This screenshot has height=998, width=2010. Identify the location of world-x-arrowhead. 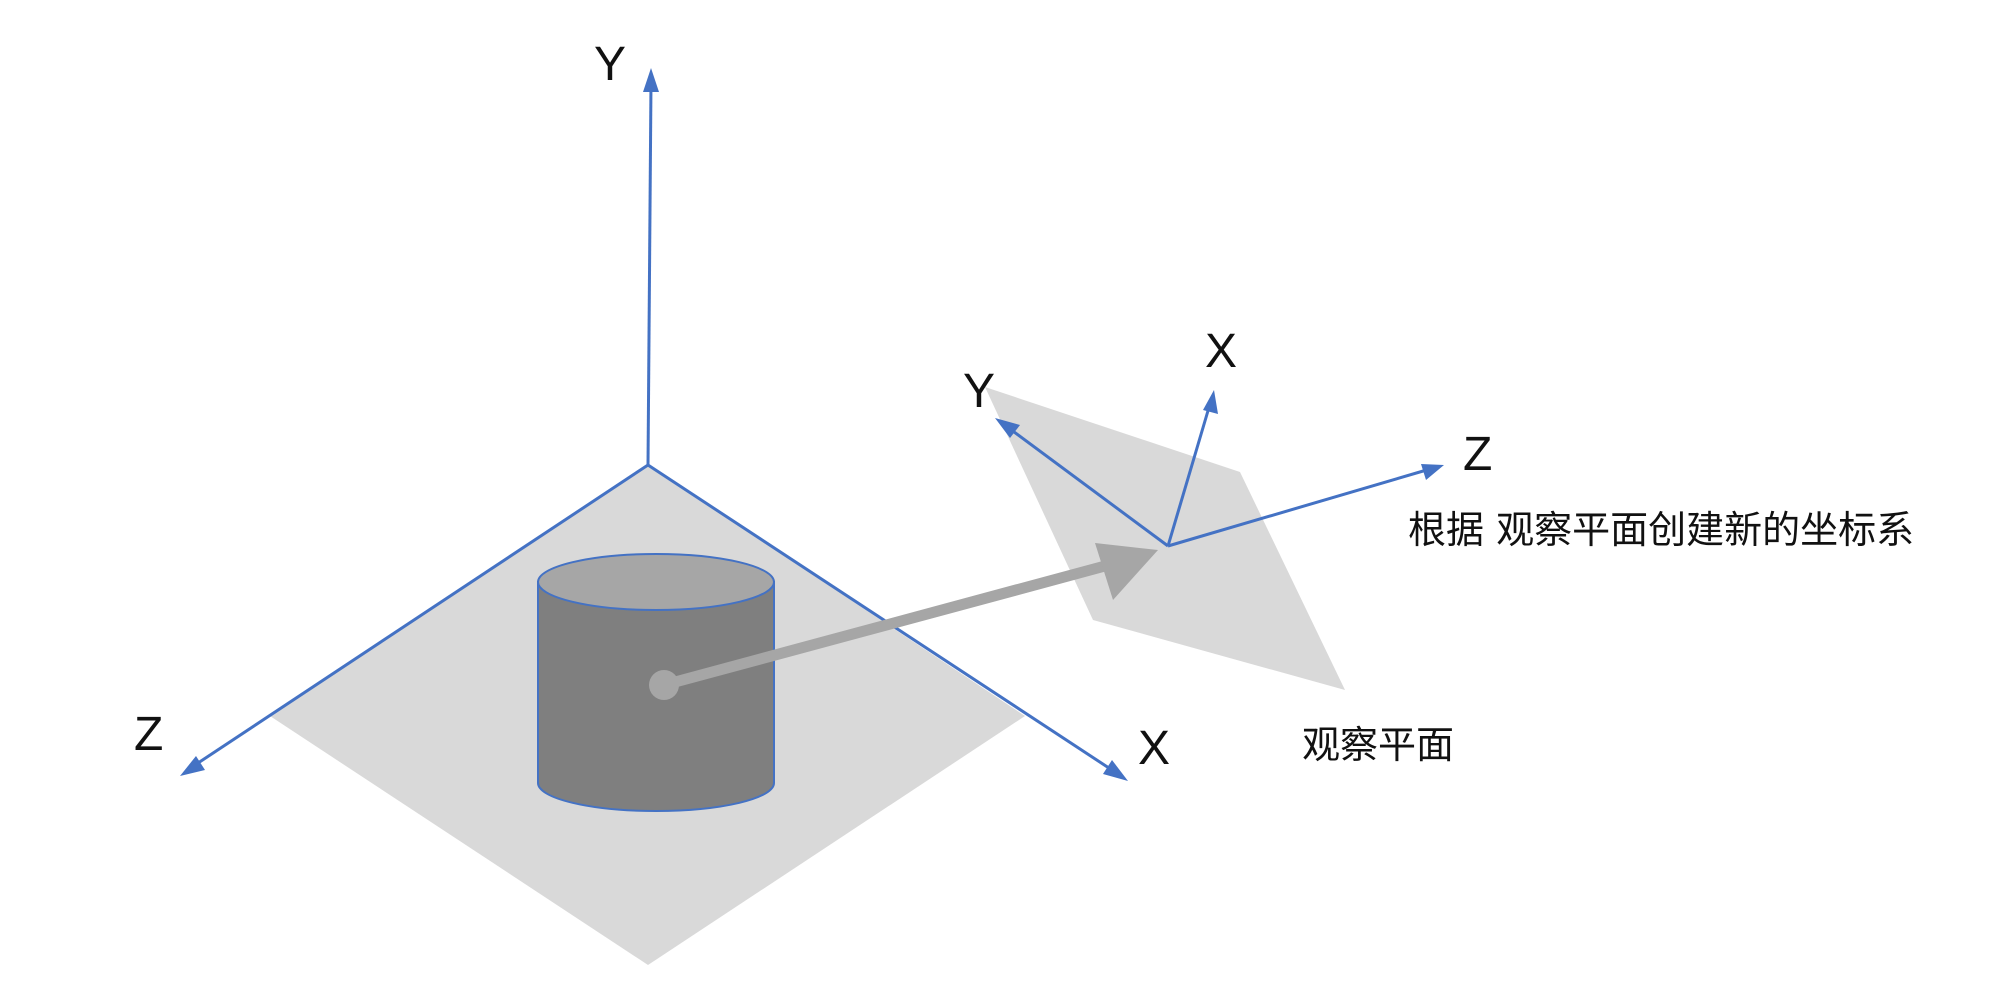
(1115, 770).